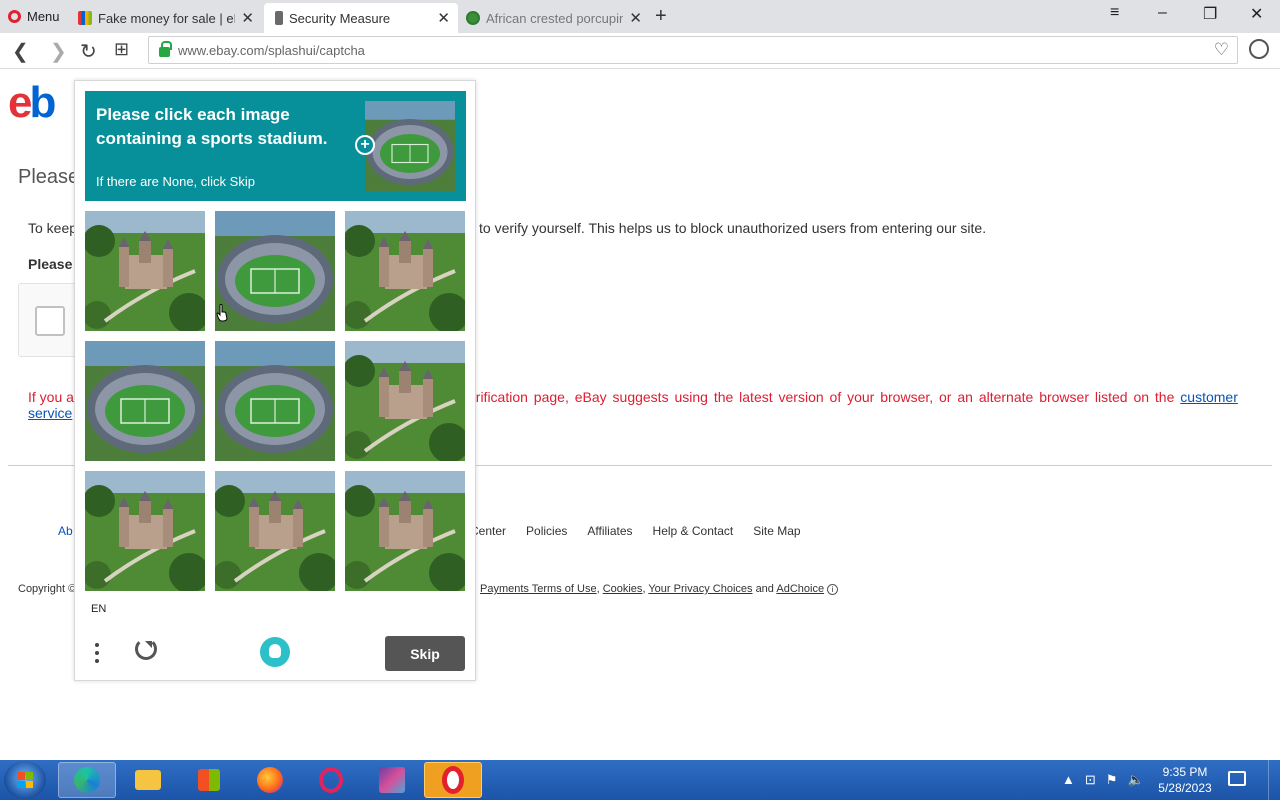 The height and width of the screenshot is (800, 1280). What do you see at coordinates (425, 653) in the screenshot?
I see `skip-button: Skip` at bounding box center [425, 653].